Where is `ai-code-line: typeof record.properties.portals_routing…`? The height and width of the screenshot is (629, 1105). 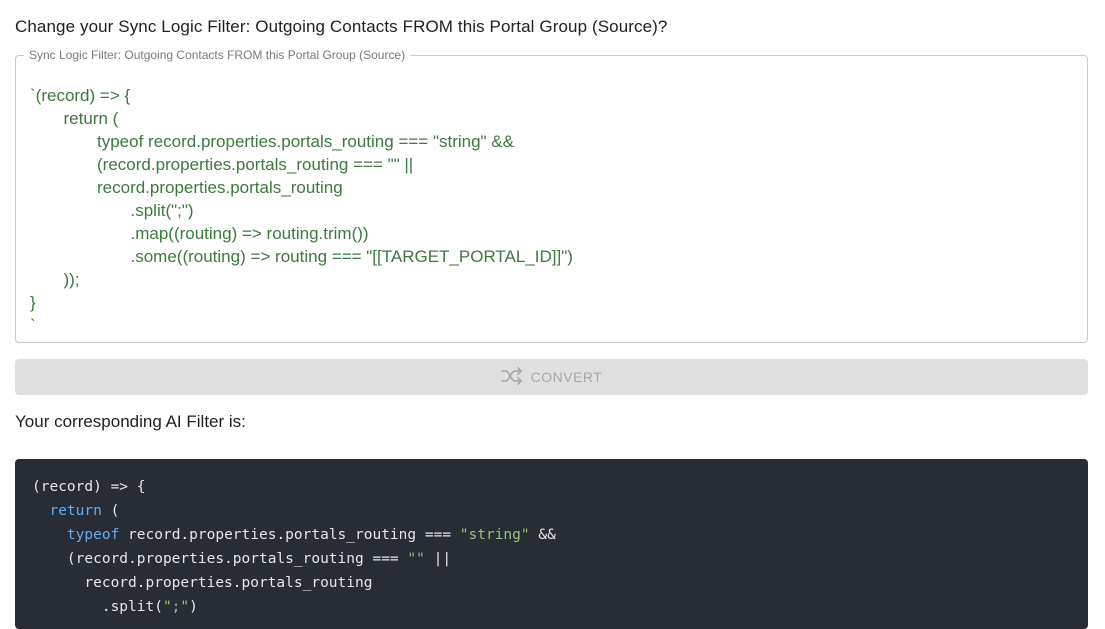 ai-code-line: typeof record.properties.portals_routing… is located at coordinates (294, 535).